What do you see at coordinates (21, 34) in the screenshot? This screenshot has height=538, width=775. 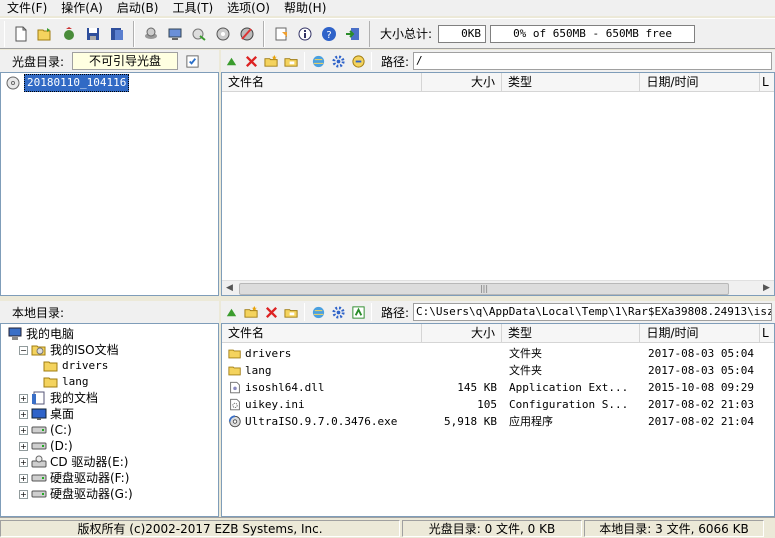 I see `new-file-button` at bounding box center [21, 34].